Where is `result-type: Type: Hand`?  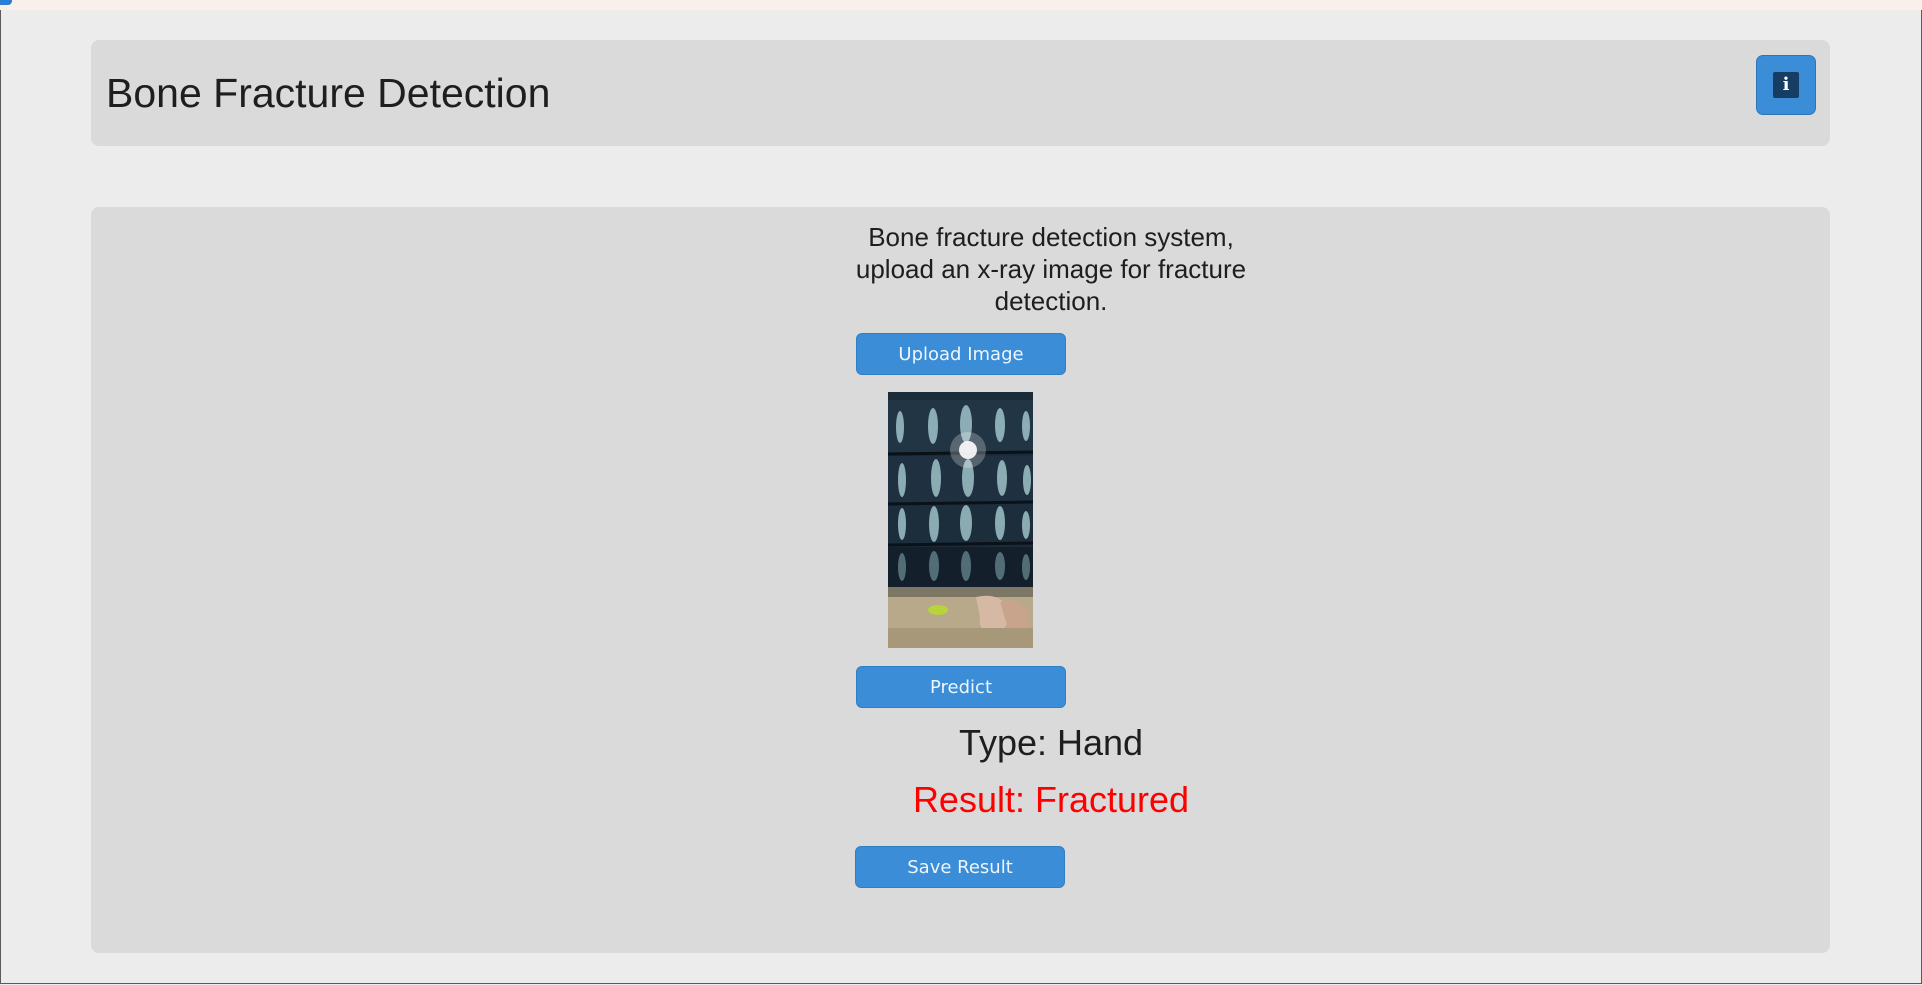 result-type: Type: Hand is located at coordinates (1051, 742).